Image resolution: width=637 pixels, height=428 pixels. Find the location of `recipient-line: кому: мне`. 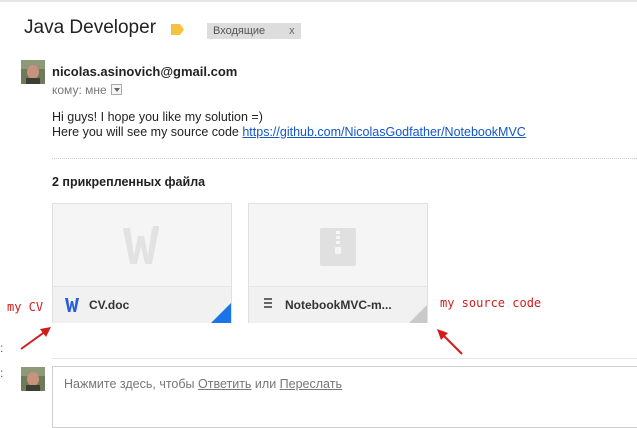

recipient-line: кому: мне is located at coordinates (87, 90).